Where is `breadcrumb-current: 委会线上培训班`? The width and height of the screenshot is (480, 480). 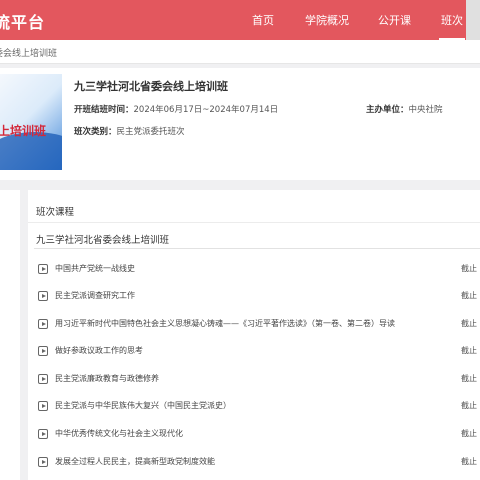 breadcrumb-current: 委会线上培训班 is located at coordinates (29, 54).